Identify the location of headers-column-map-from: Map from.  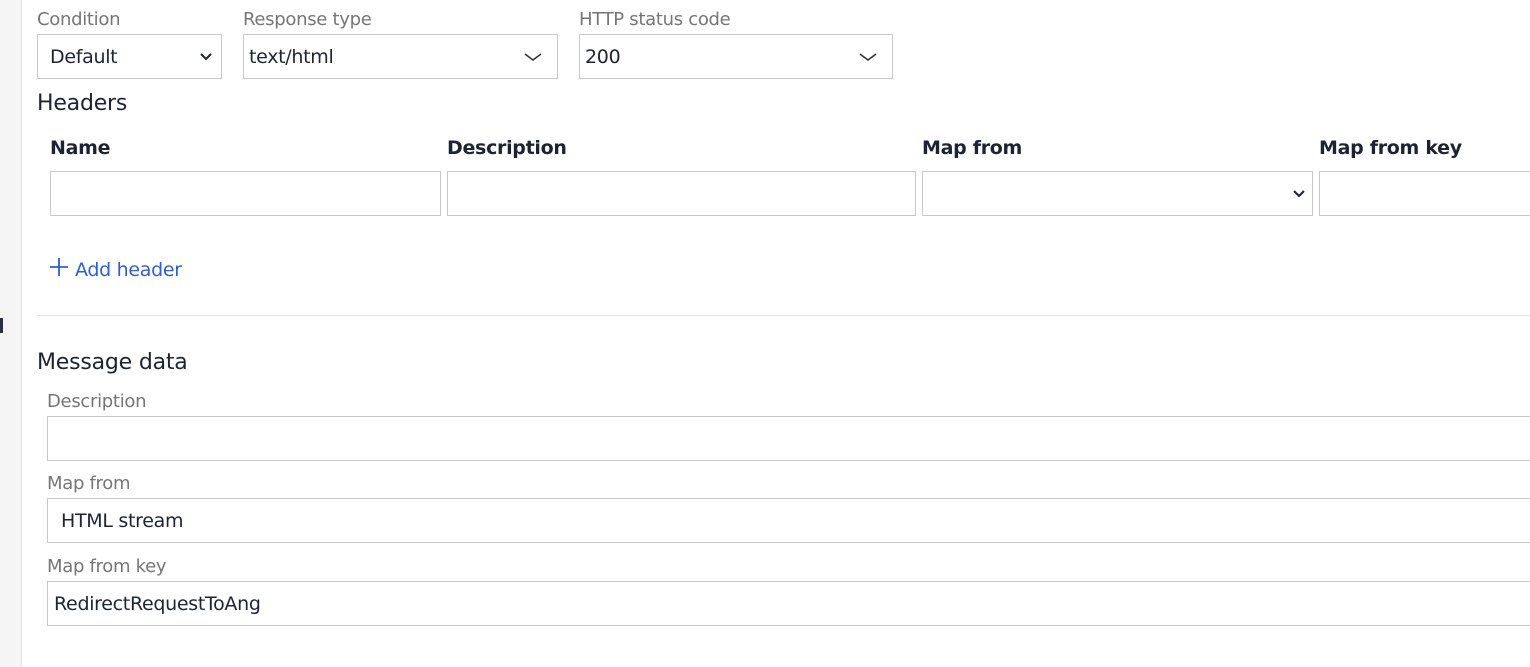
(972, 148).